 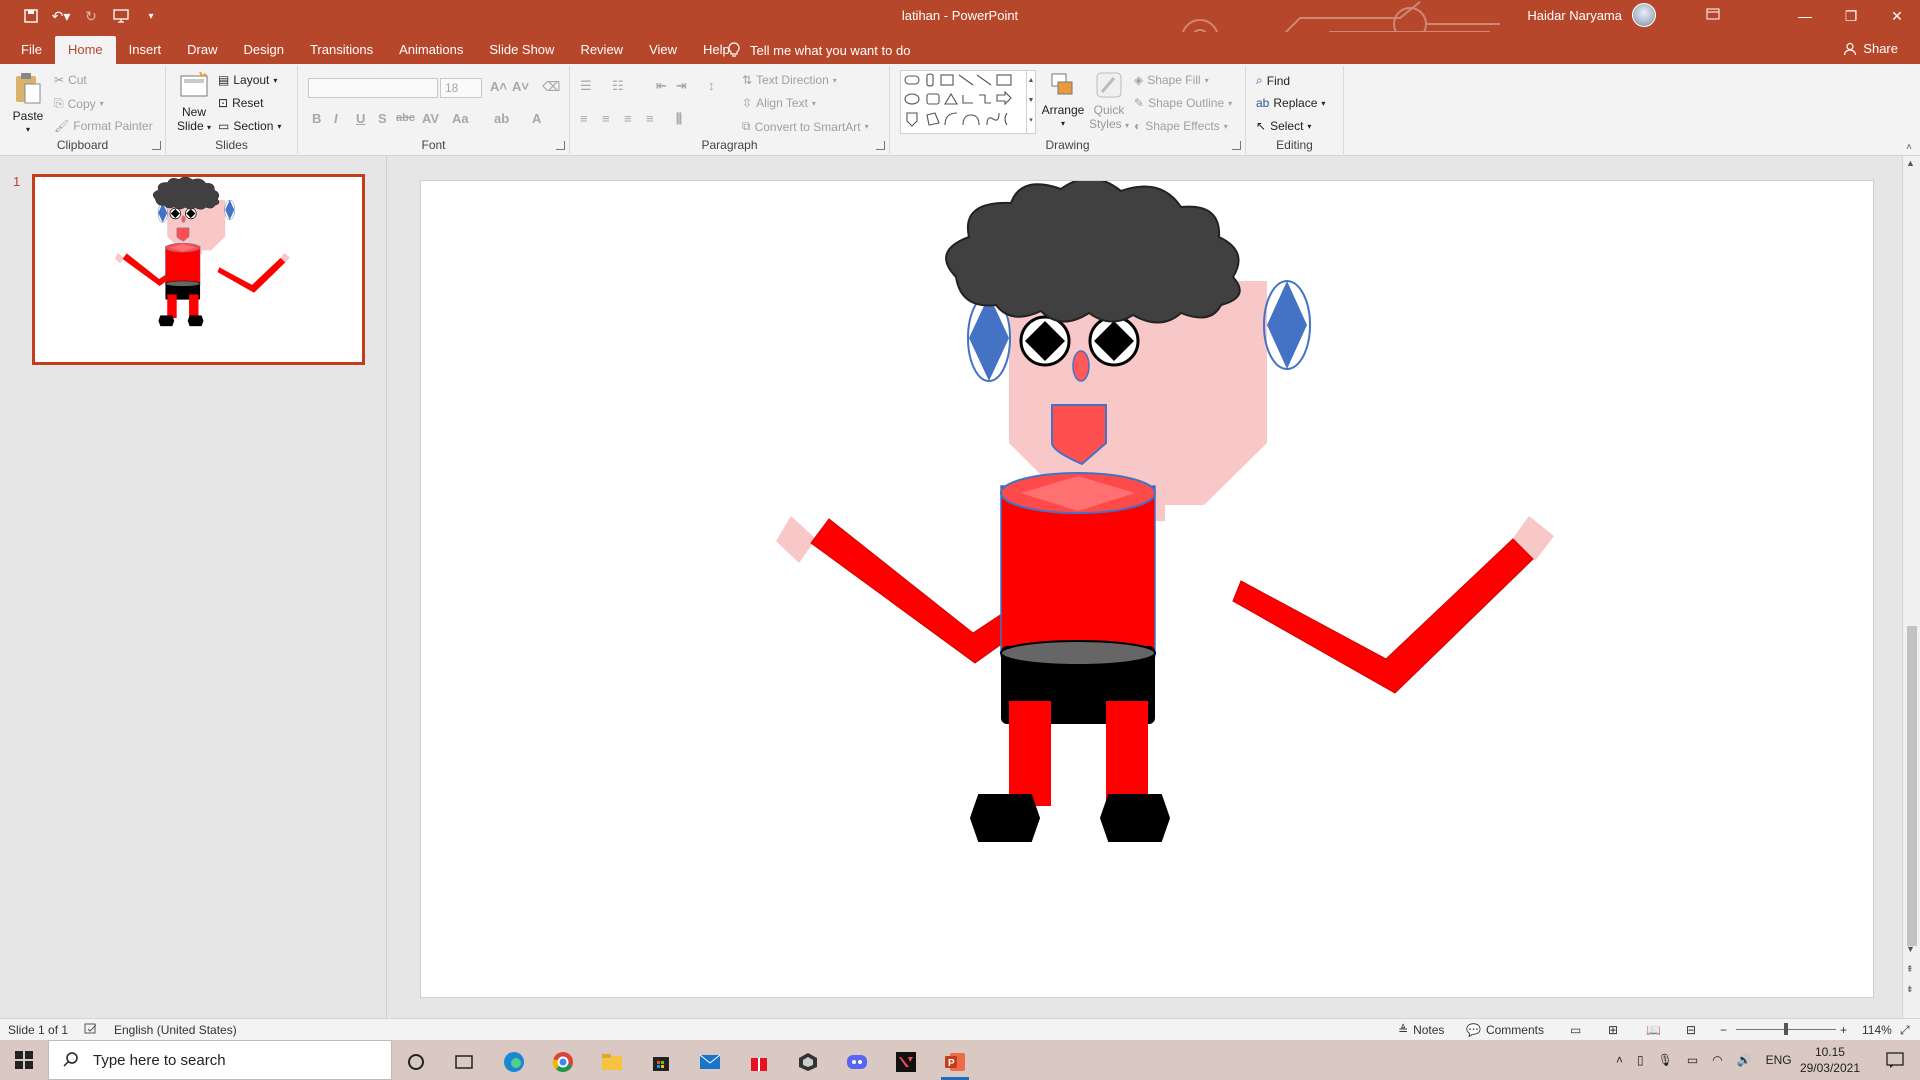 I want to click on cut-button: ✂ Cut, so click(x=70, y=80).